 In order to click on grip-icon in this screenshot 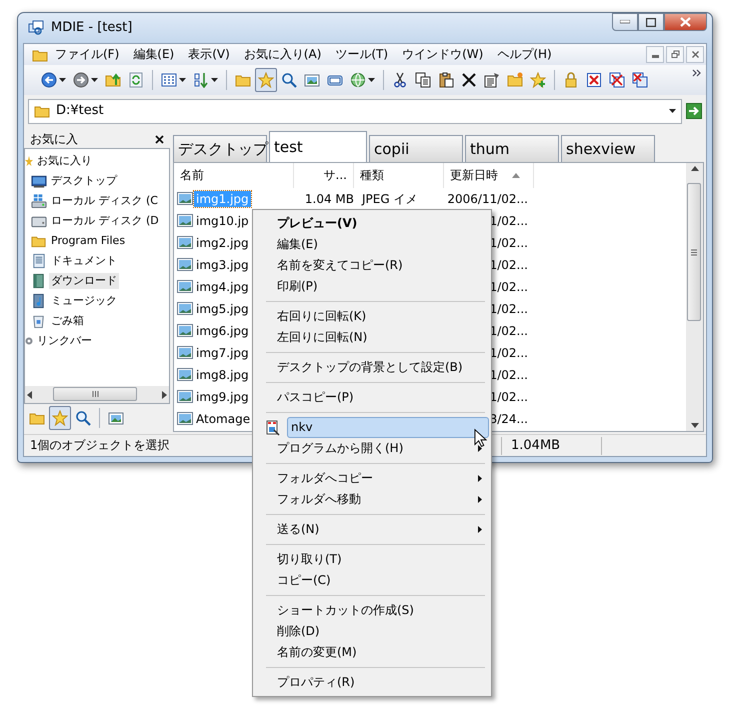, I will do `click(694, 252)`.